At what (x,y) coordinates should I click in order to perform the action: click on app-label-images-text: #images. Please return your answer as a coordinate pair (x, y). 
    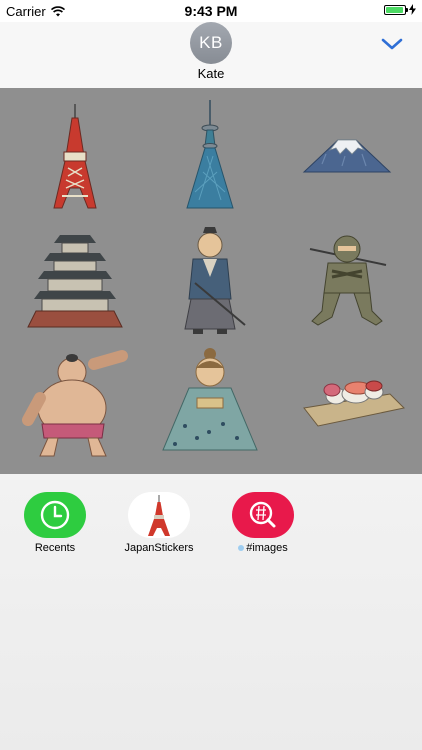
    Looking at the image, I should click on (267, 548).